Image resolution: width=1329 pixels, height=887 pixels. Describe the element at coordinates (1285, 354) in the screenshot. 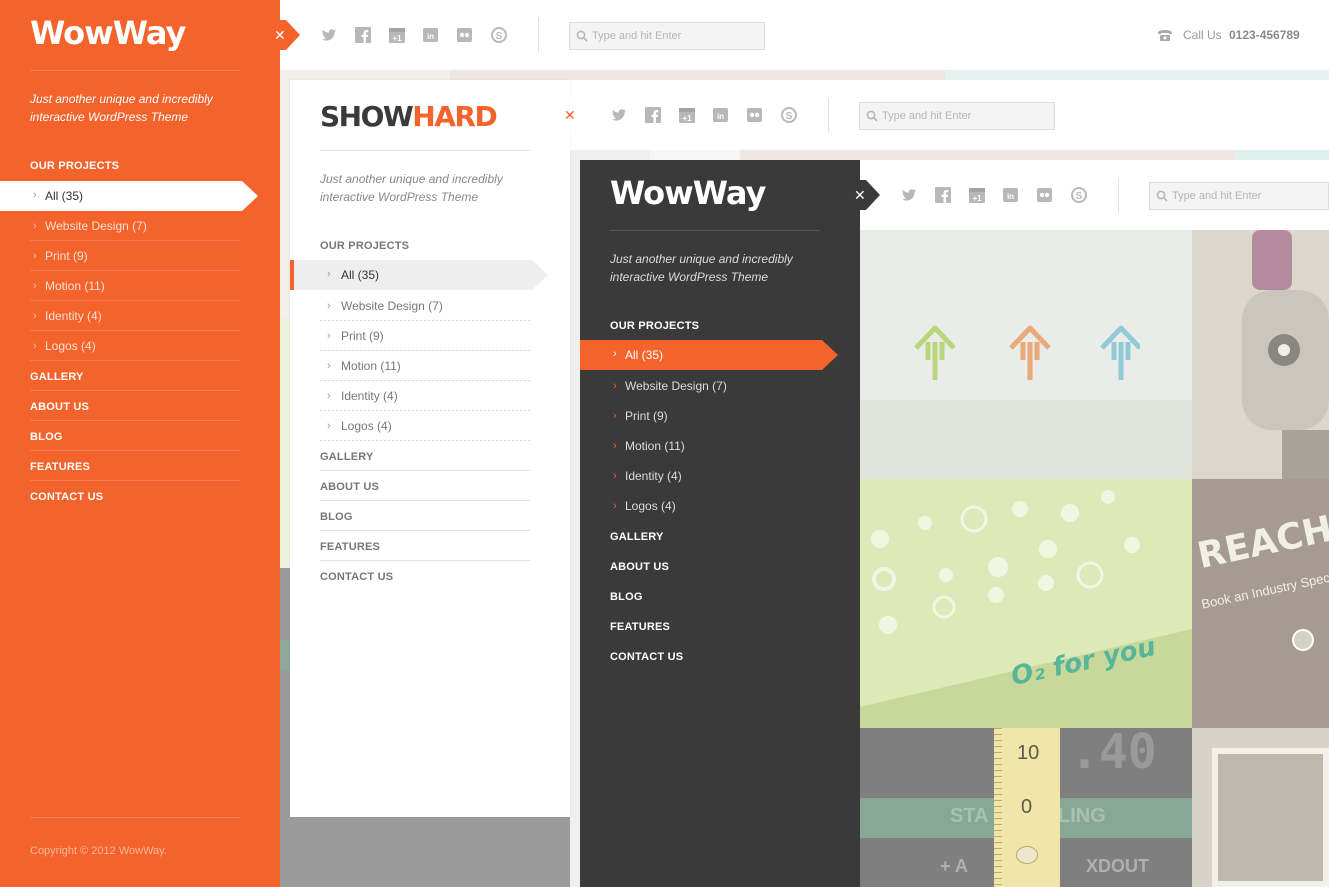

I see `toy-figure-graphic` at that location.